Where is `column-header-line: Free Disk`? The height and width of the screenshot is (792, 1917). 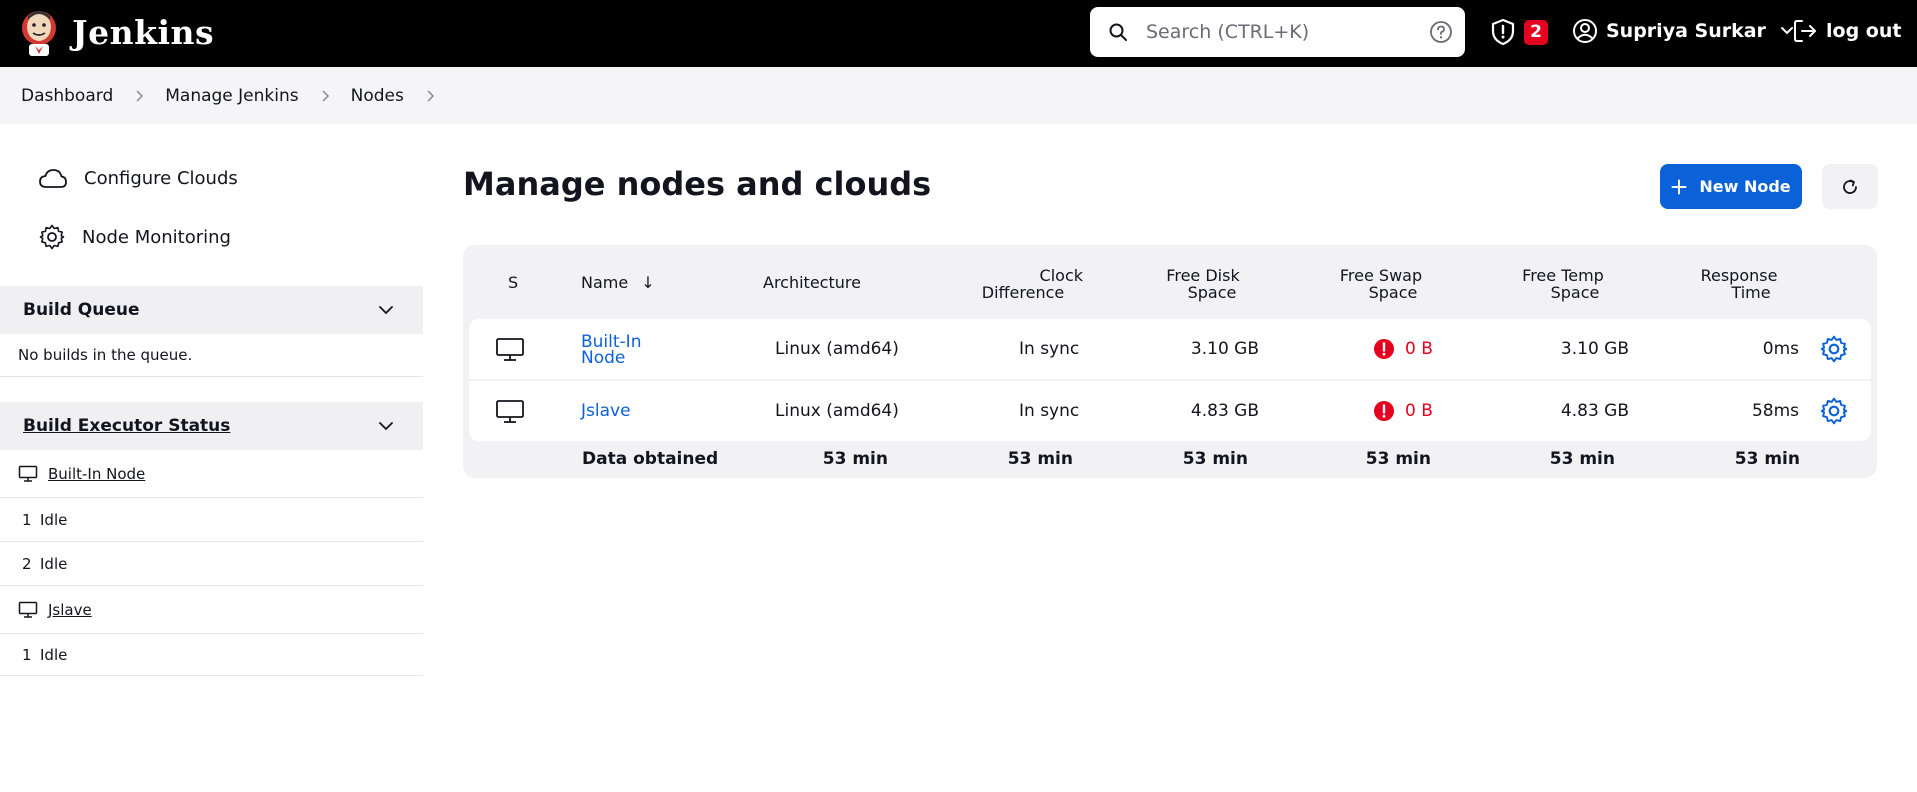
column-header-line: Free Disk is located at coordinates (1203, 275).